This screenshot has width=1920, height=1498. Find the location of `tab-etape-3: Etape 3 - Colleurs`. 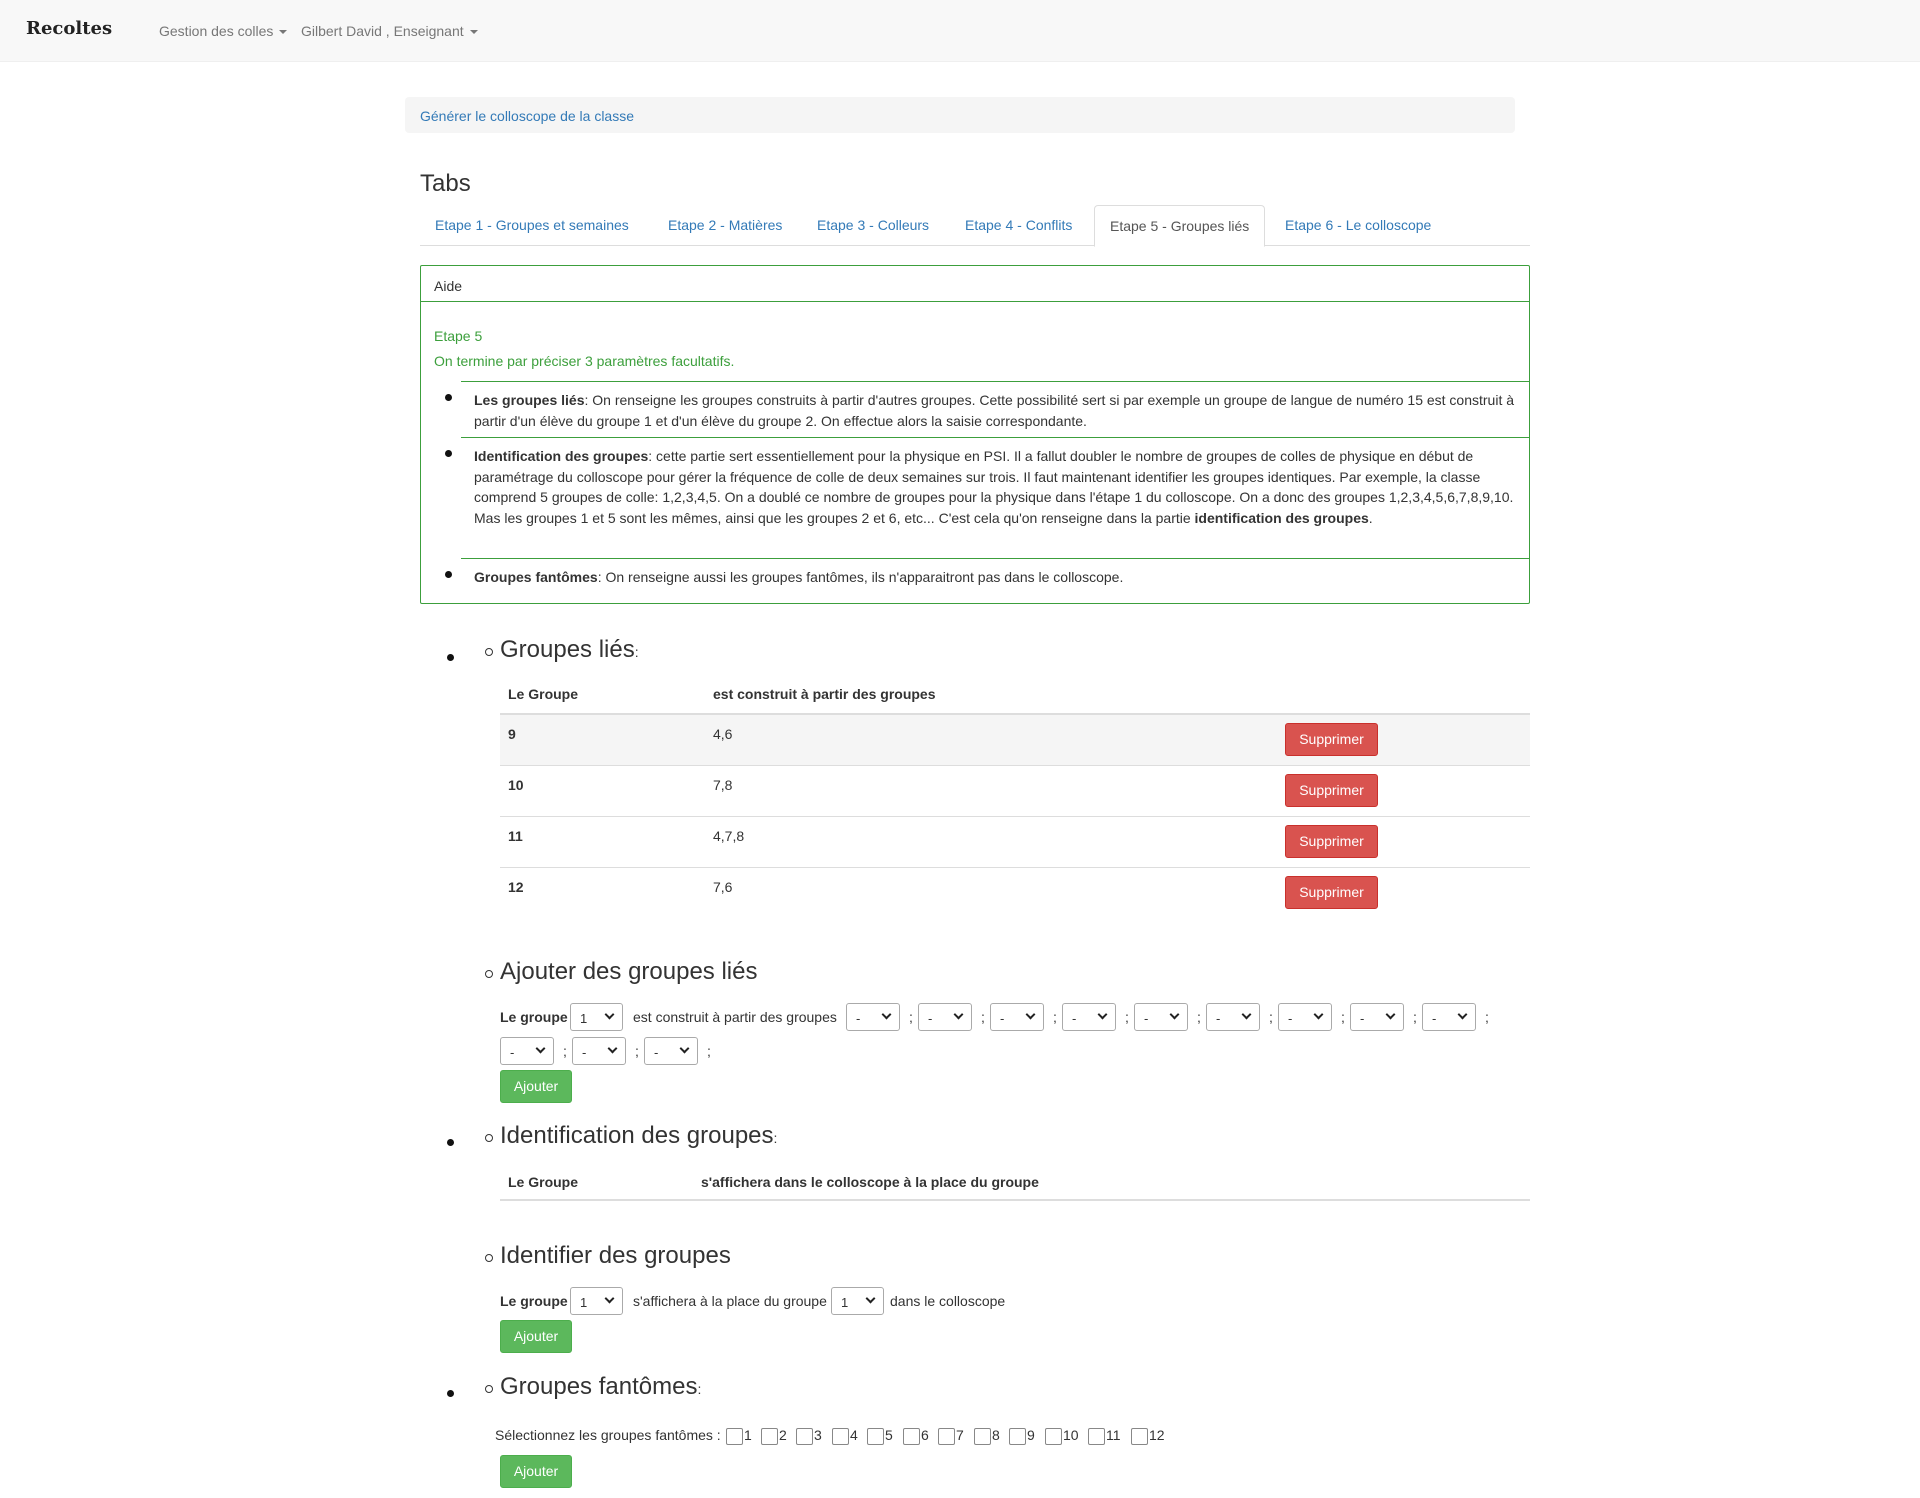

tab-etape-3: Etape 3 - Colleurs is located at coordinates (873, 225).